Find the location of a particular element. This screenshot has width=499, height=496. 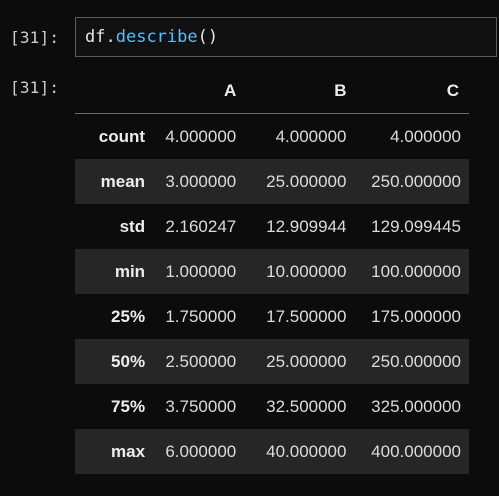

row-label: 50% is located at coordinates (128, 361).